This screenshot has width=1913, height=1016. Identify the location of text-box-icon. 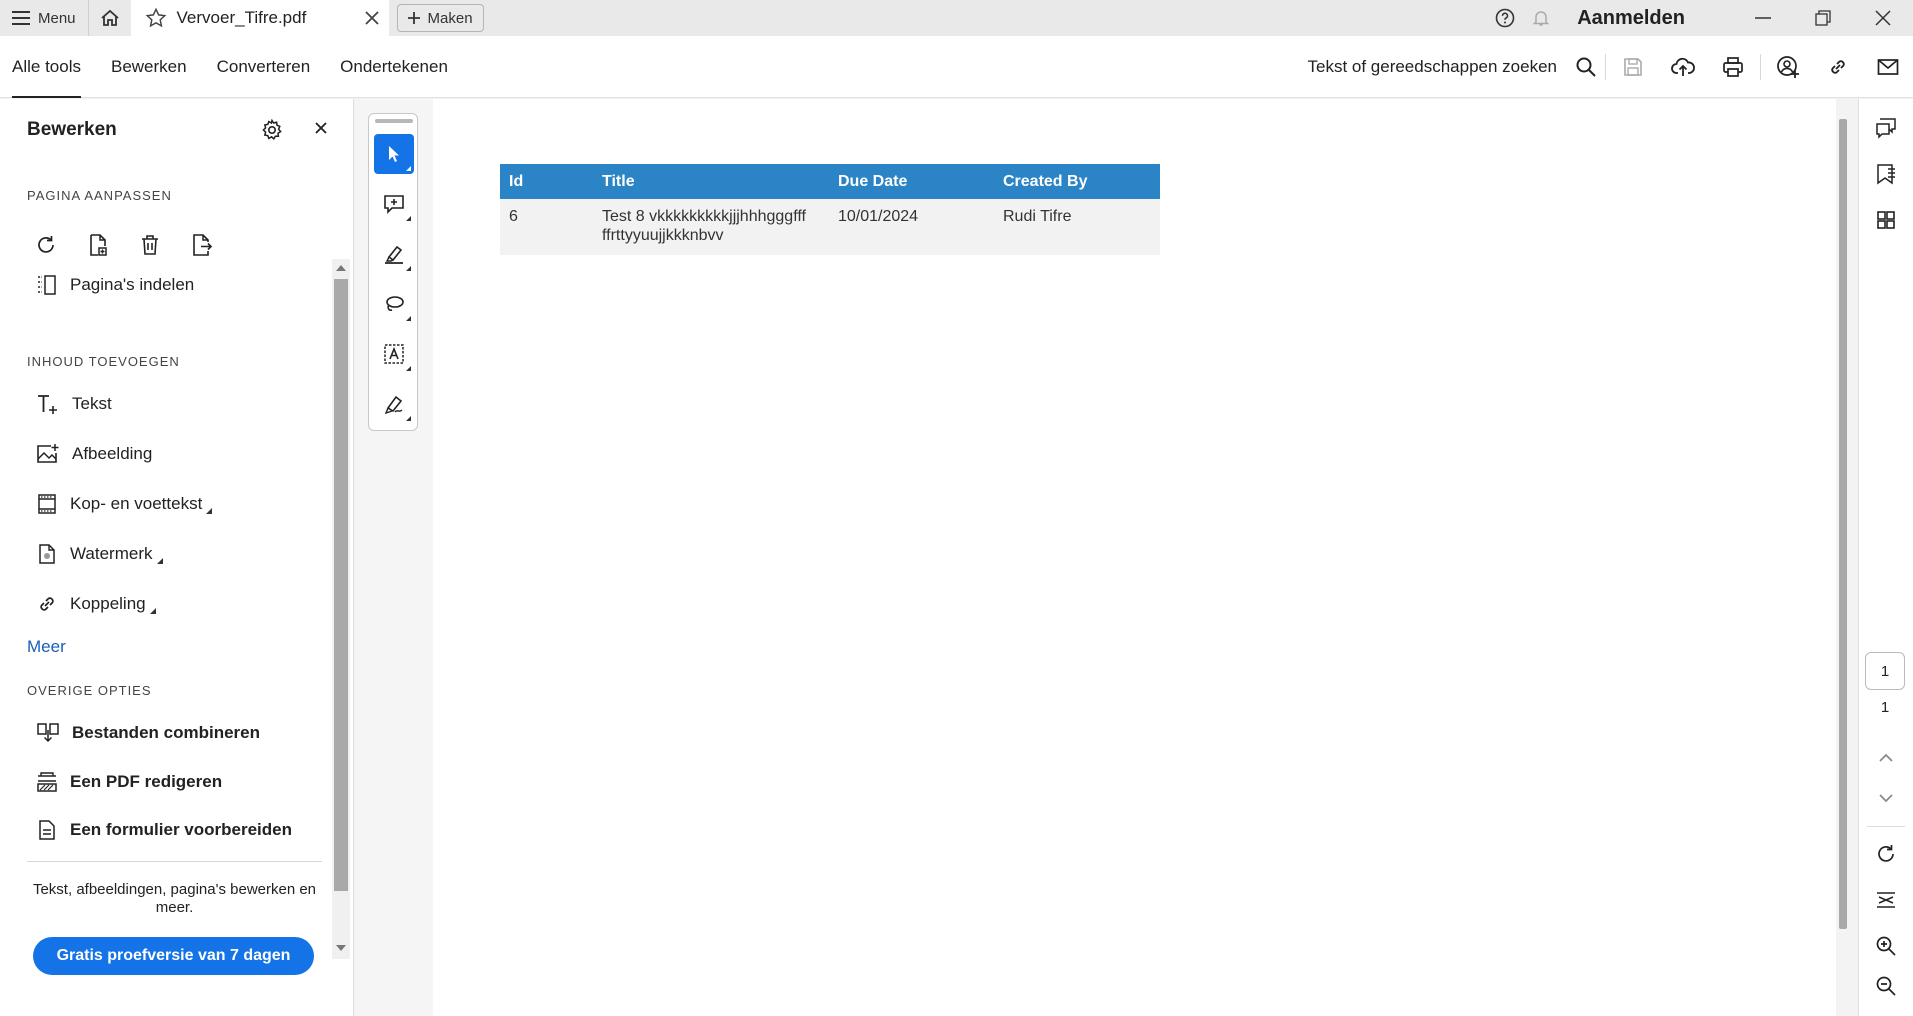
(394, 354).